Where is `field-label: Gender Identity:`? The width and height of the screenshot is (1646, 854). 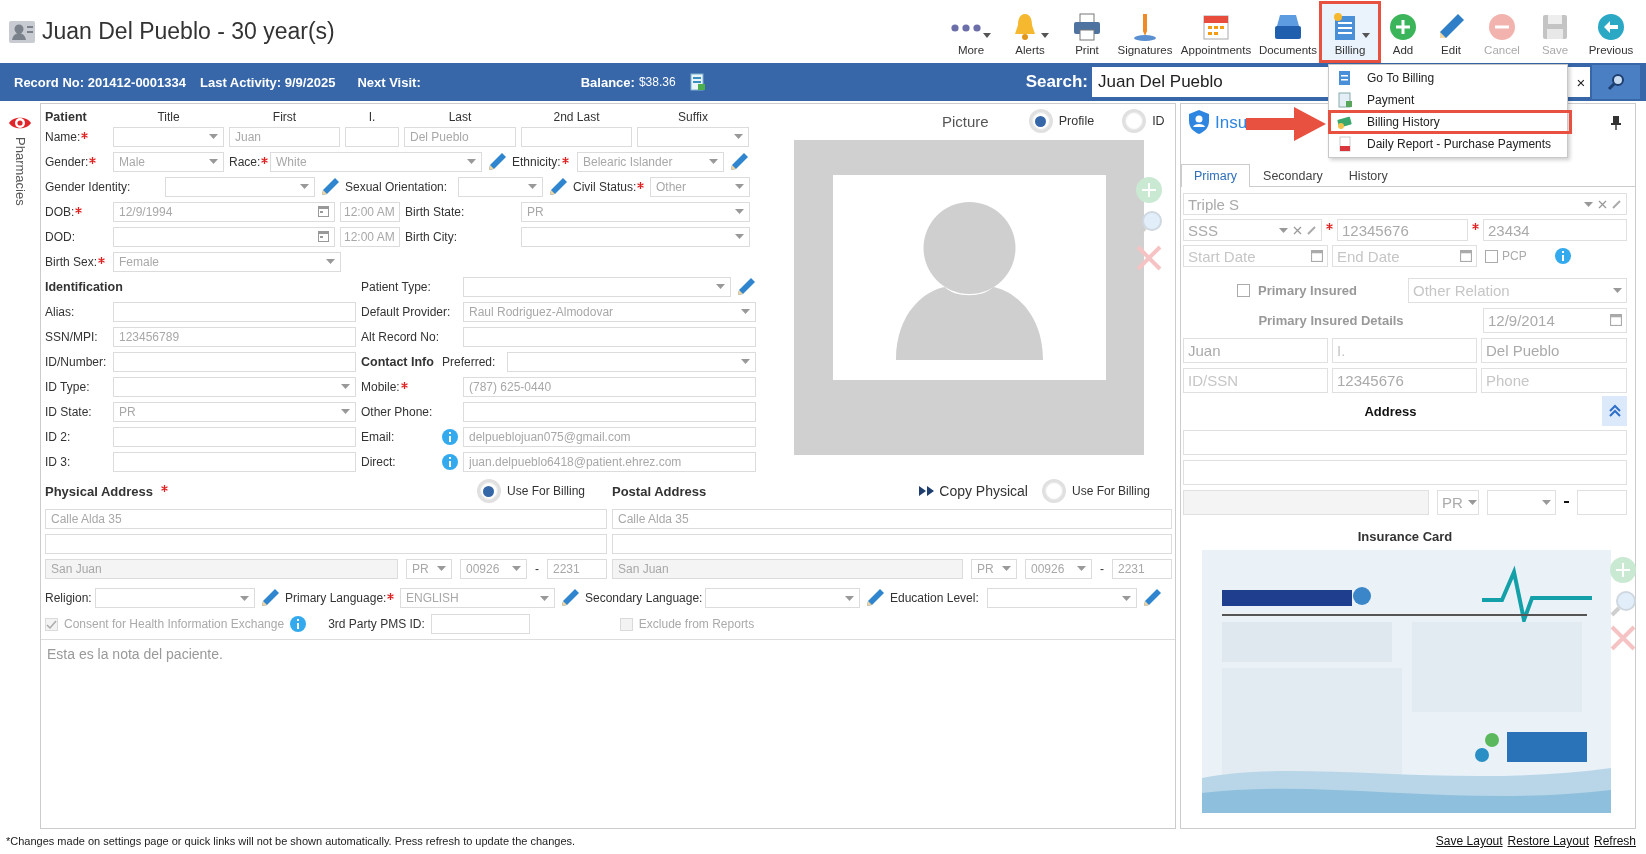 field-label: Gender Identity: is located at coordinates (88, 186).